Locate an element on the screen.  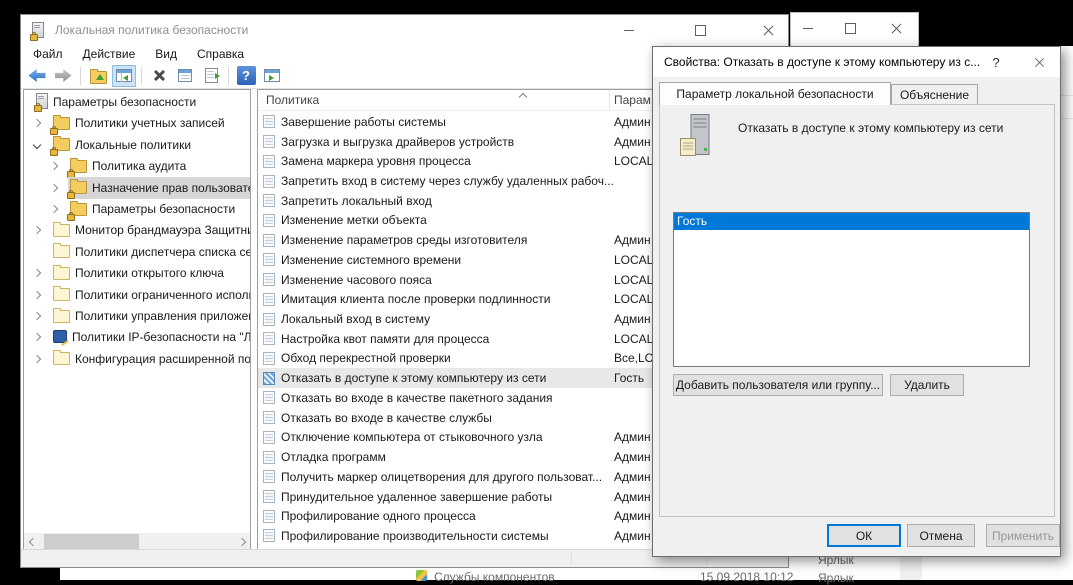
bg-file-name: Службы компонентов is located at coordinates (494, 577).